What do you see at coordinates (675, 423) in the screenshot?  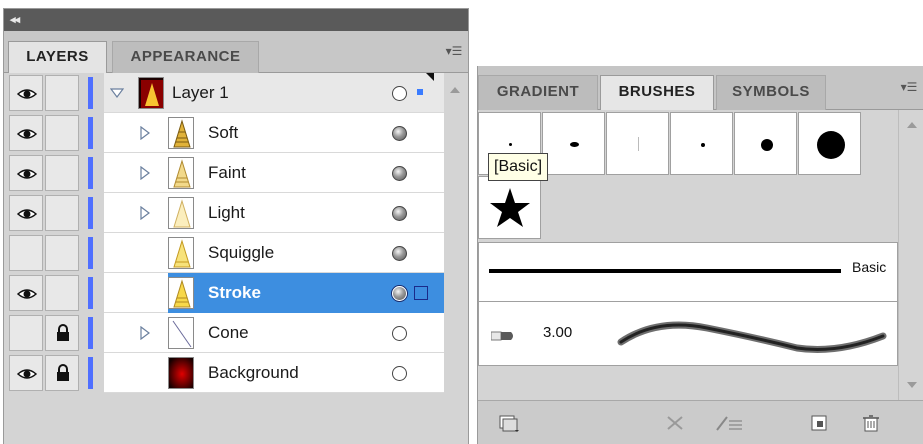 I see `remove-stroke-icon` at bounding box center [675, 423].